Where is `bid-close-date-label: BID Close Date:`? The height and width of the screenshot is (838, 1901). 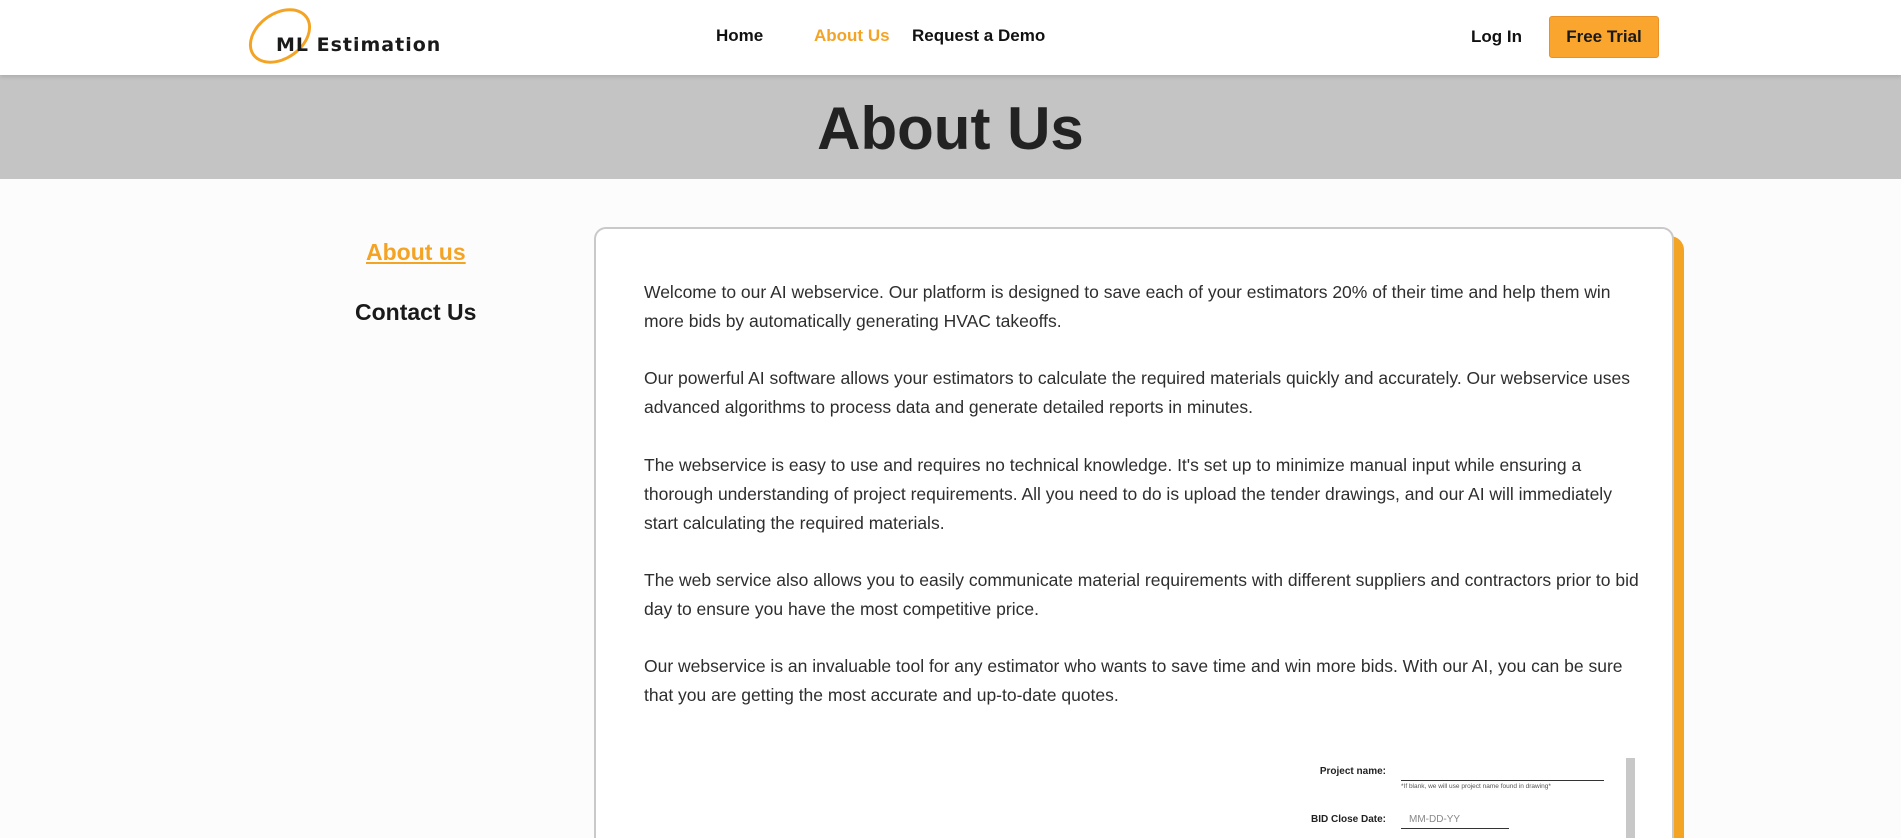 bid-close-date-label: BID Close Date: is located at coordinates (1348, 819).